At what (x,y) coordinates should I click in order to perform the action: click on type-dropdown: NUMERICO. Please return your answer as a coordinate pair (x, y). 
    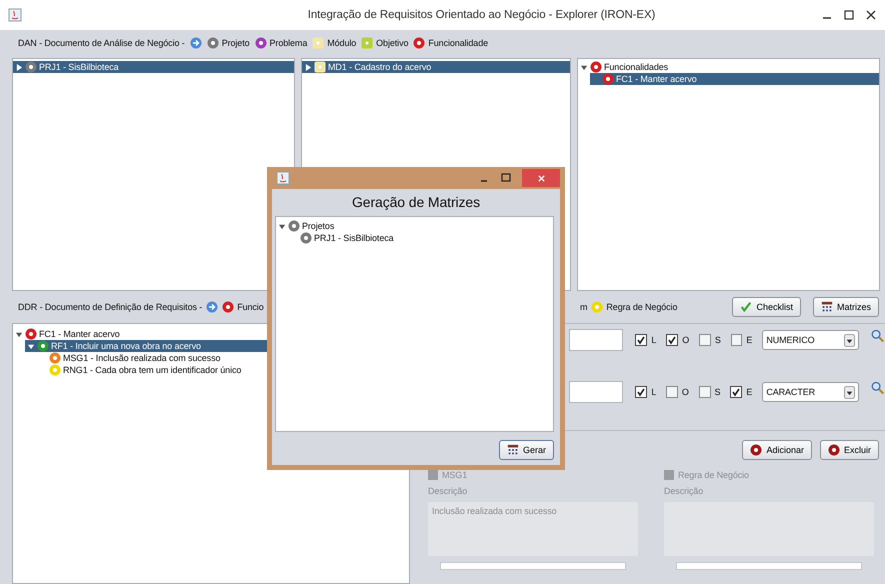
    Looking at the image, I should click on (811, 340).